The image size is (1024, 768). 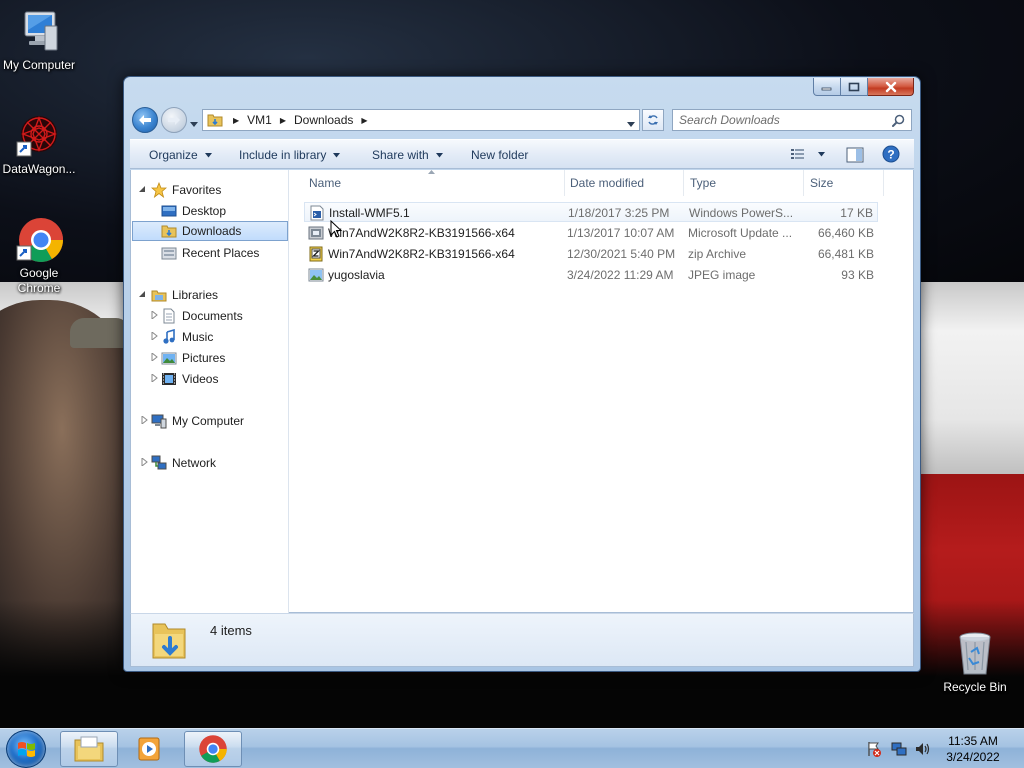 I want to click on address-bar: ▶ VM1 ▶ Downloads ▶, so click(x=421, y=120).